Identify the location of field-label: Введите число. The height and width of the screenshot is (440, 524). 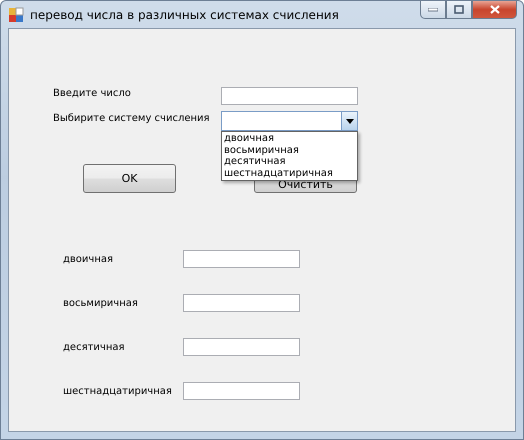
(92, 93).